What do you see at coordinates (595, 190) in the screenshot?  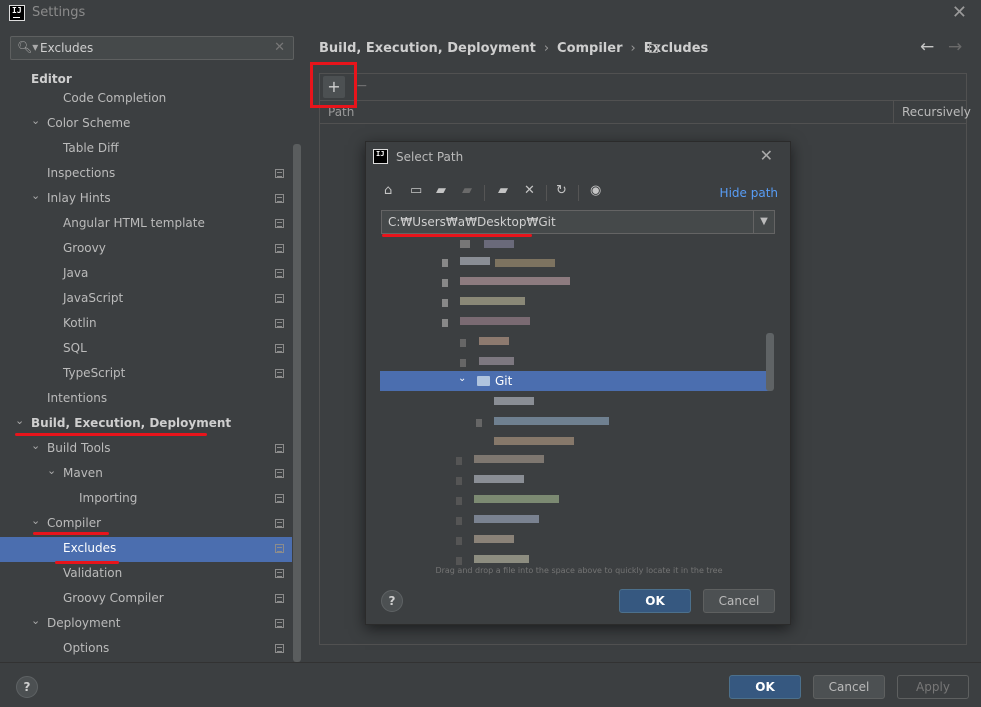 I see `show-hidden-icon: ◉` at bounding box center [595, 190].